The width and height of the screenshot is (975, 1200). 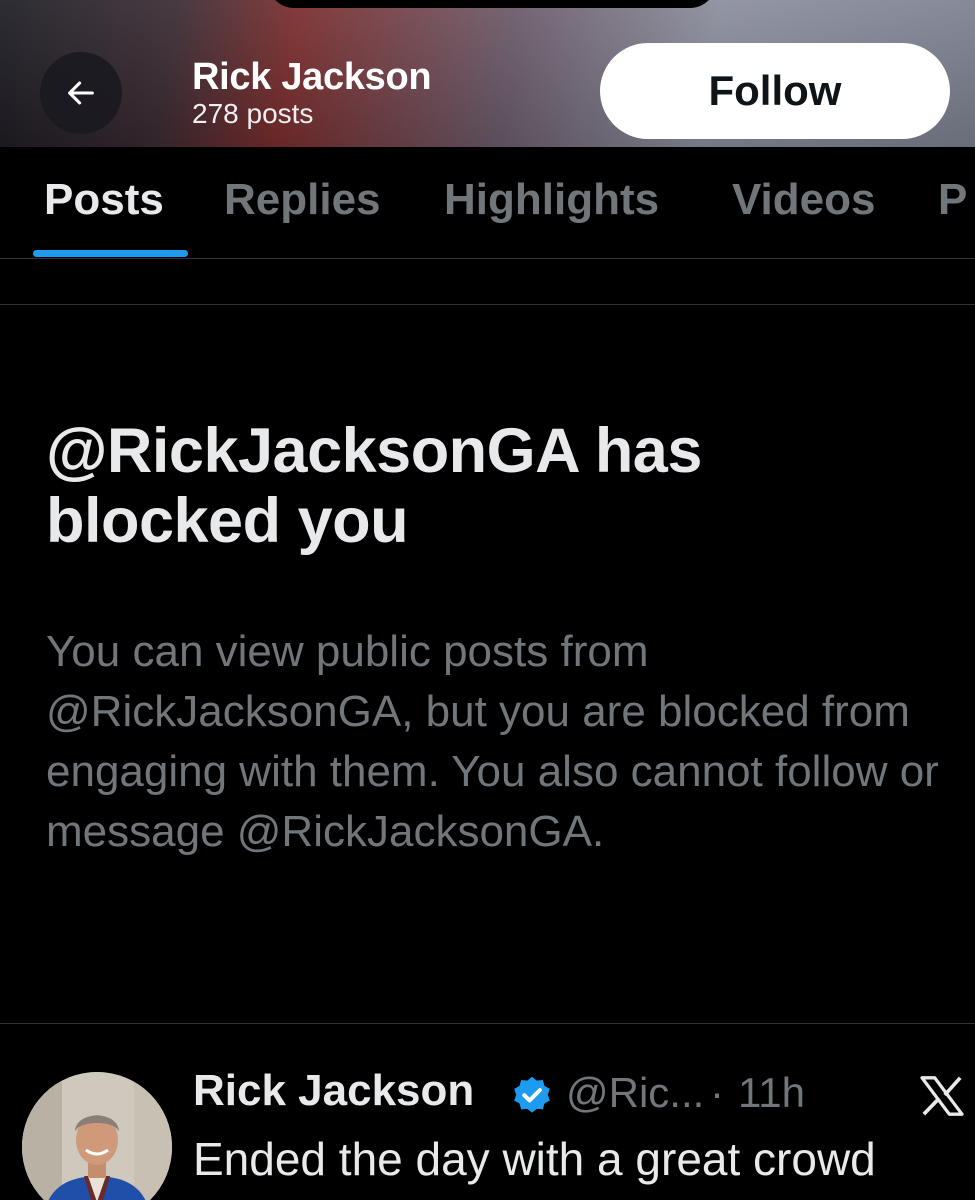 I want to click on profile-name: Rick Jackson, so click(x=312, y=77).